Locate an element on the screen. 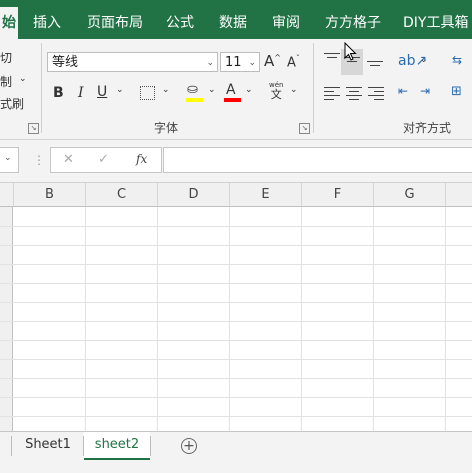  underline-button: U is located at coordinates (102, 92).